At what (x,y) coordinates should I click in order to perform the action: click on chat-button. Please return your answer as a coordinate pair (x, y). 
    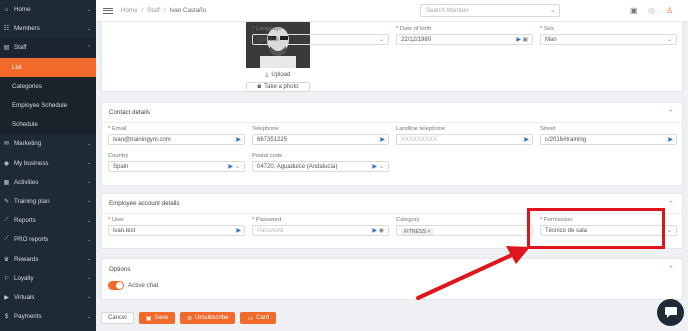
    Looking at the image, I should click on (670, 312).